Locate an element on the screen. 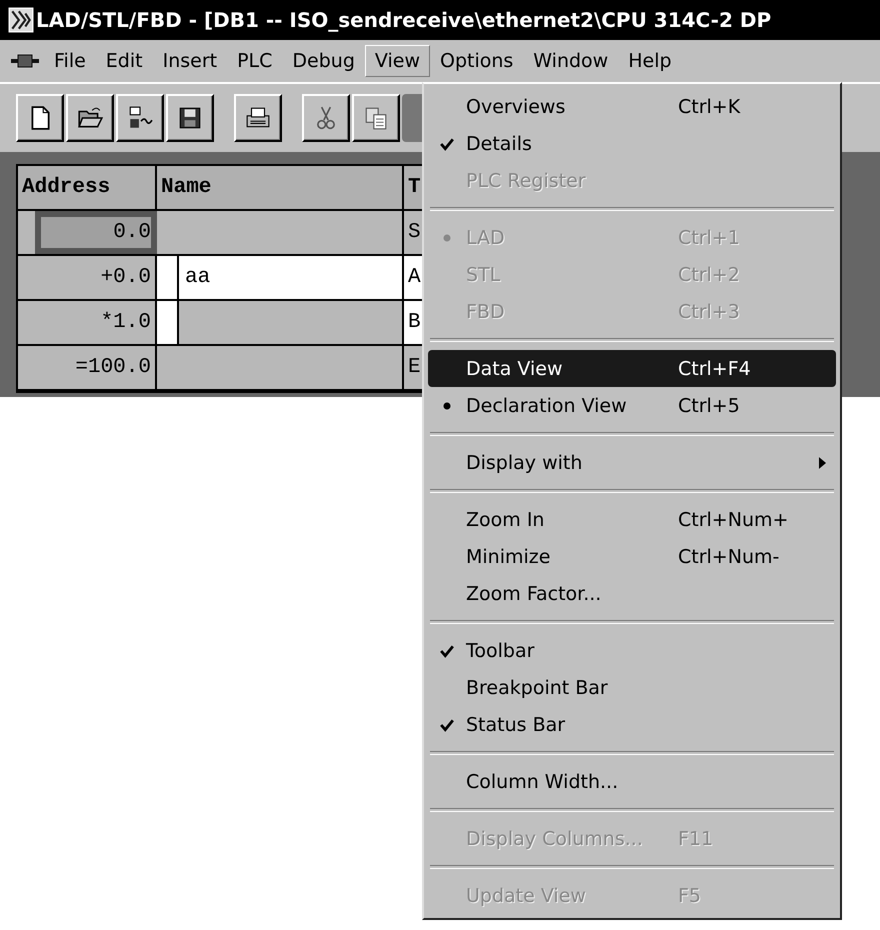 The width and height of the screenshot is (880, 930). menu-item: Data View Ctrl+F4 is located at coordinates (632, 368).